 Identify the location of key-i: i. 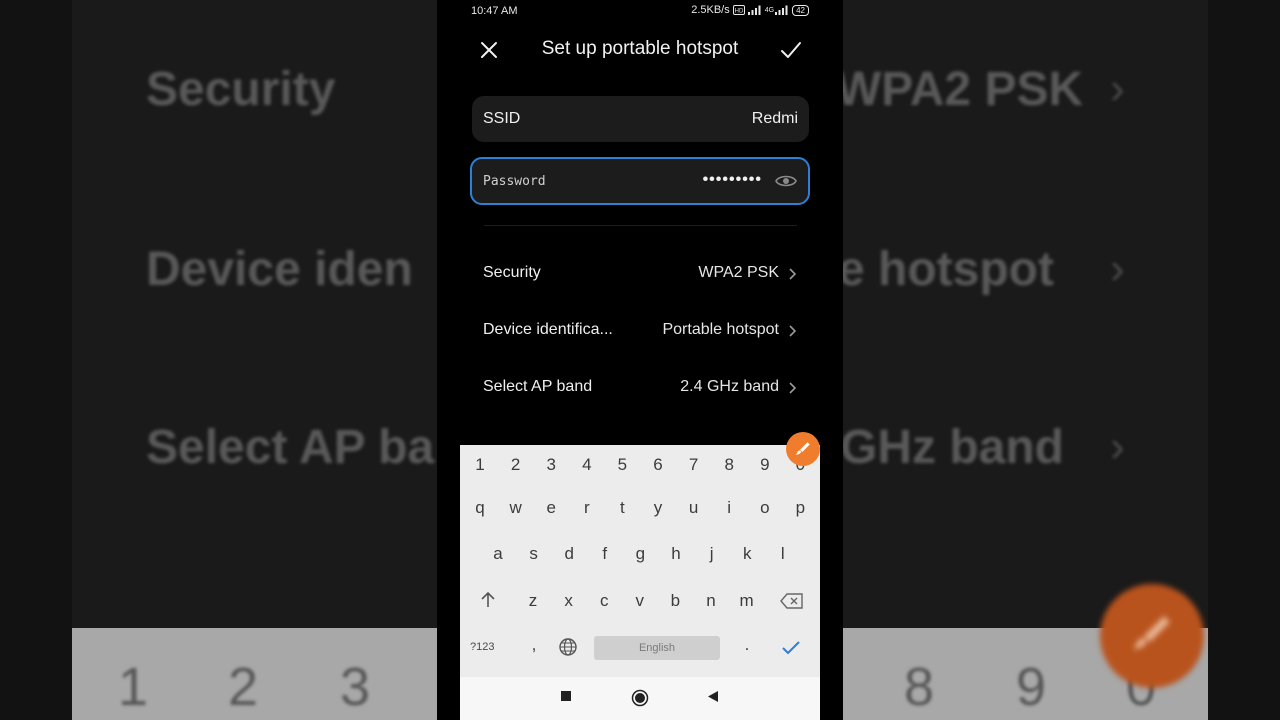
(729, 508).